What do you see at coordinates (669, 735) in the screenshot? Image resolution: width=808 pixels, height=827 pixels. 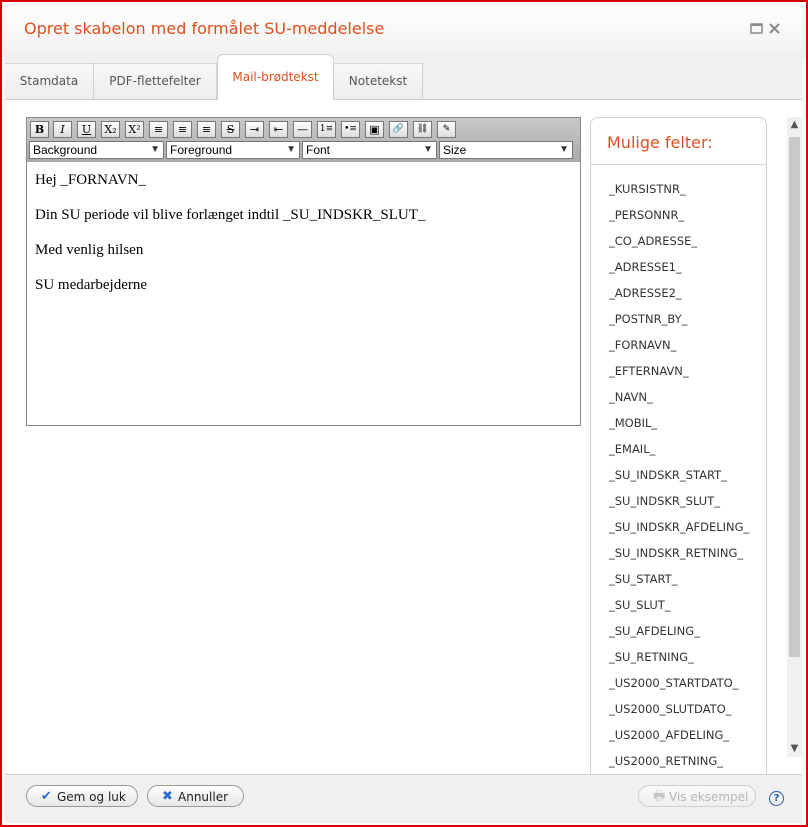 I see `field-item: _US2000_AFDELING_` at bounding box center [669, 735].